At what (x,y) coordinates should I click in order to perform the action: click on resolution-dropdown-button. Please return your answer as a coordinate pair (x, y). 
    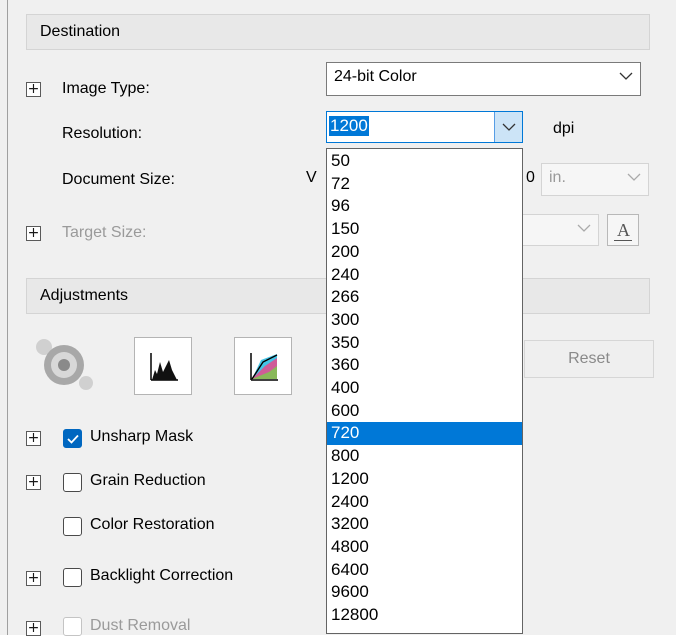
    Looking at the image, I should click on (508, 127).